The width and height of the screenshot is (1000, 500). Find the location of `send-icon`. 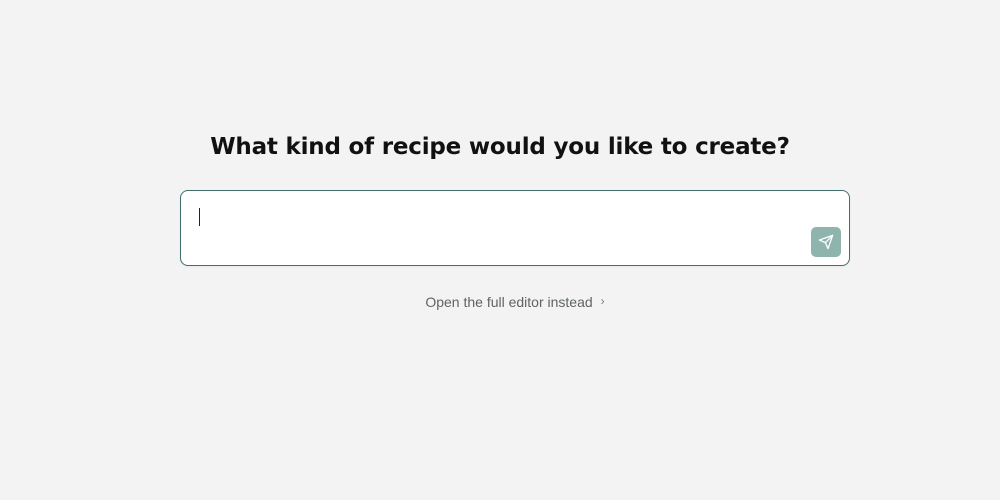

send-icon is located at coordinates (826, 242).